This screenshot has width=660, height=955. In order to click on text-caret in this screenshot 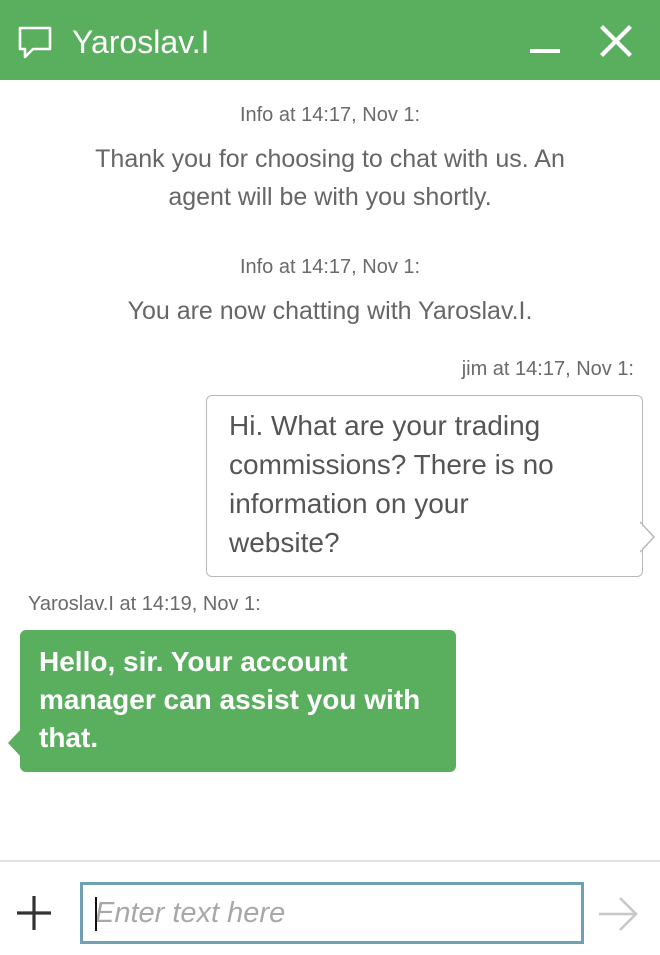, I will do `click(96, 914)`.